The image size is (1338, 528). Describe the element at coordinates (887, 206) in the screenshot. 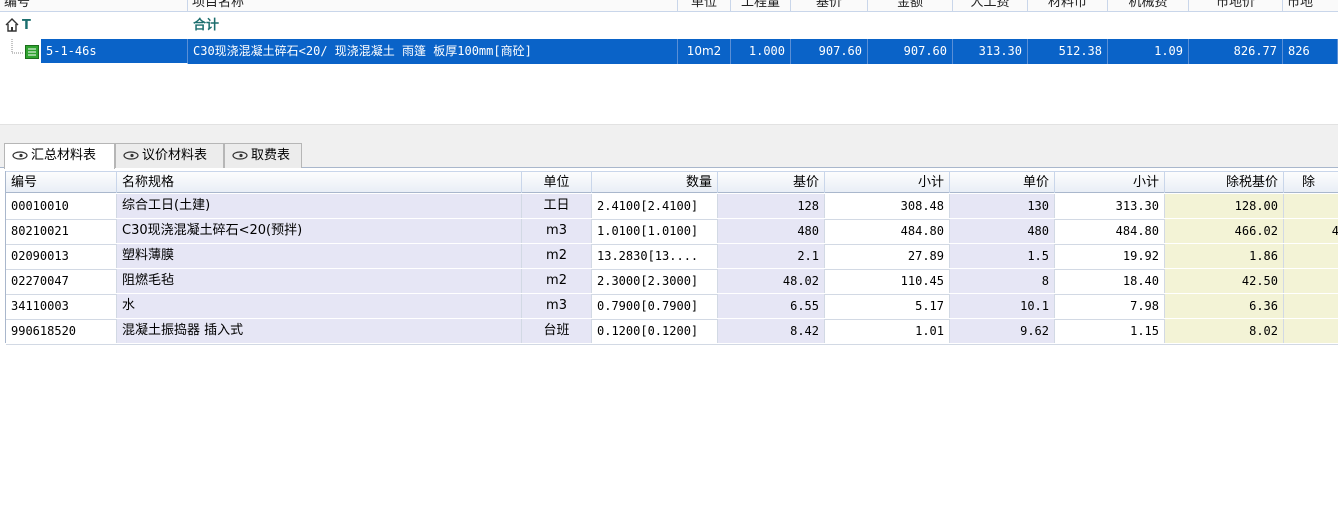

I see `cell-subtotal1: 308.48` at that location.